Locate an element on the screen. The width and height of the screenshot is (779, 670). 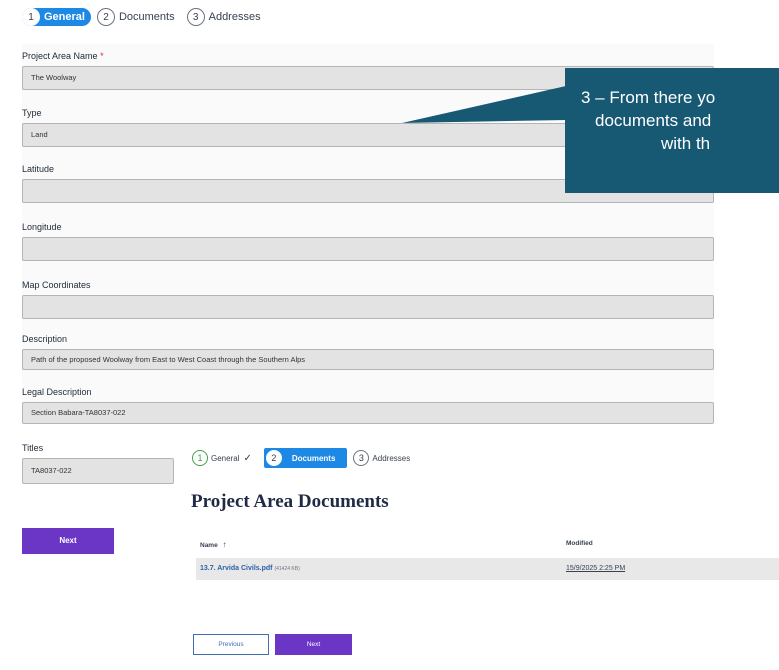
callout-box: 3 – From there yo documents and with th is located at coordinates (672, 130).